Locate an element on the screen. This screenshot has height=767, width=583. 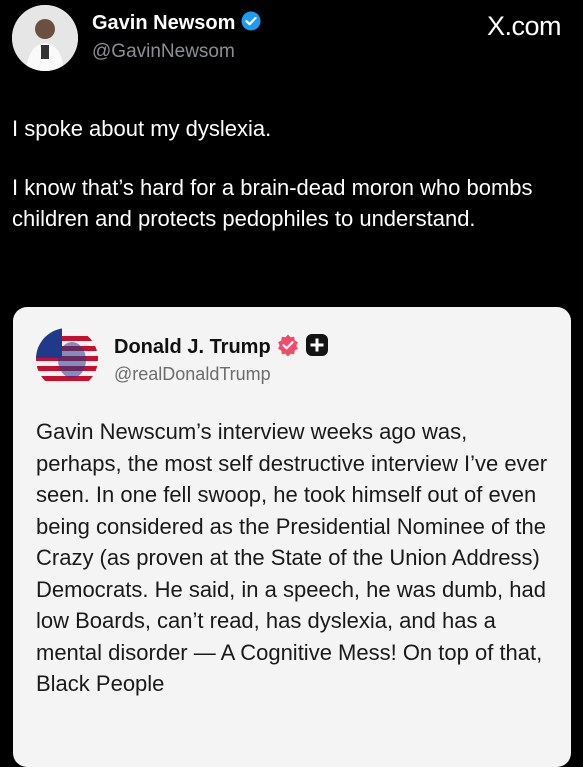
quoted-author-name: Donald J. Trump is located at coordinates (192, 347).